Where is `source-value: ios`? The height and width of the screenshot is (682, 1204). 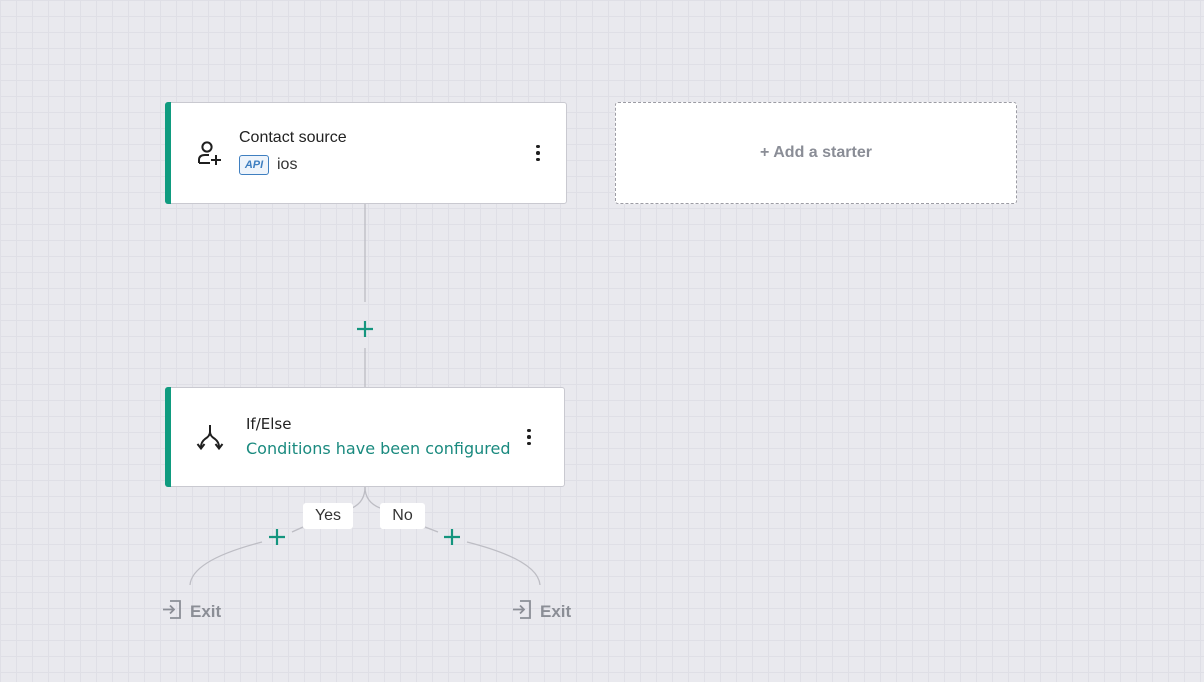
source-value: ios is located at coordinates (287, 164).